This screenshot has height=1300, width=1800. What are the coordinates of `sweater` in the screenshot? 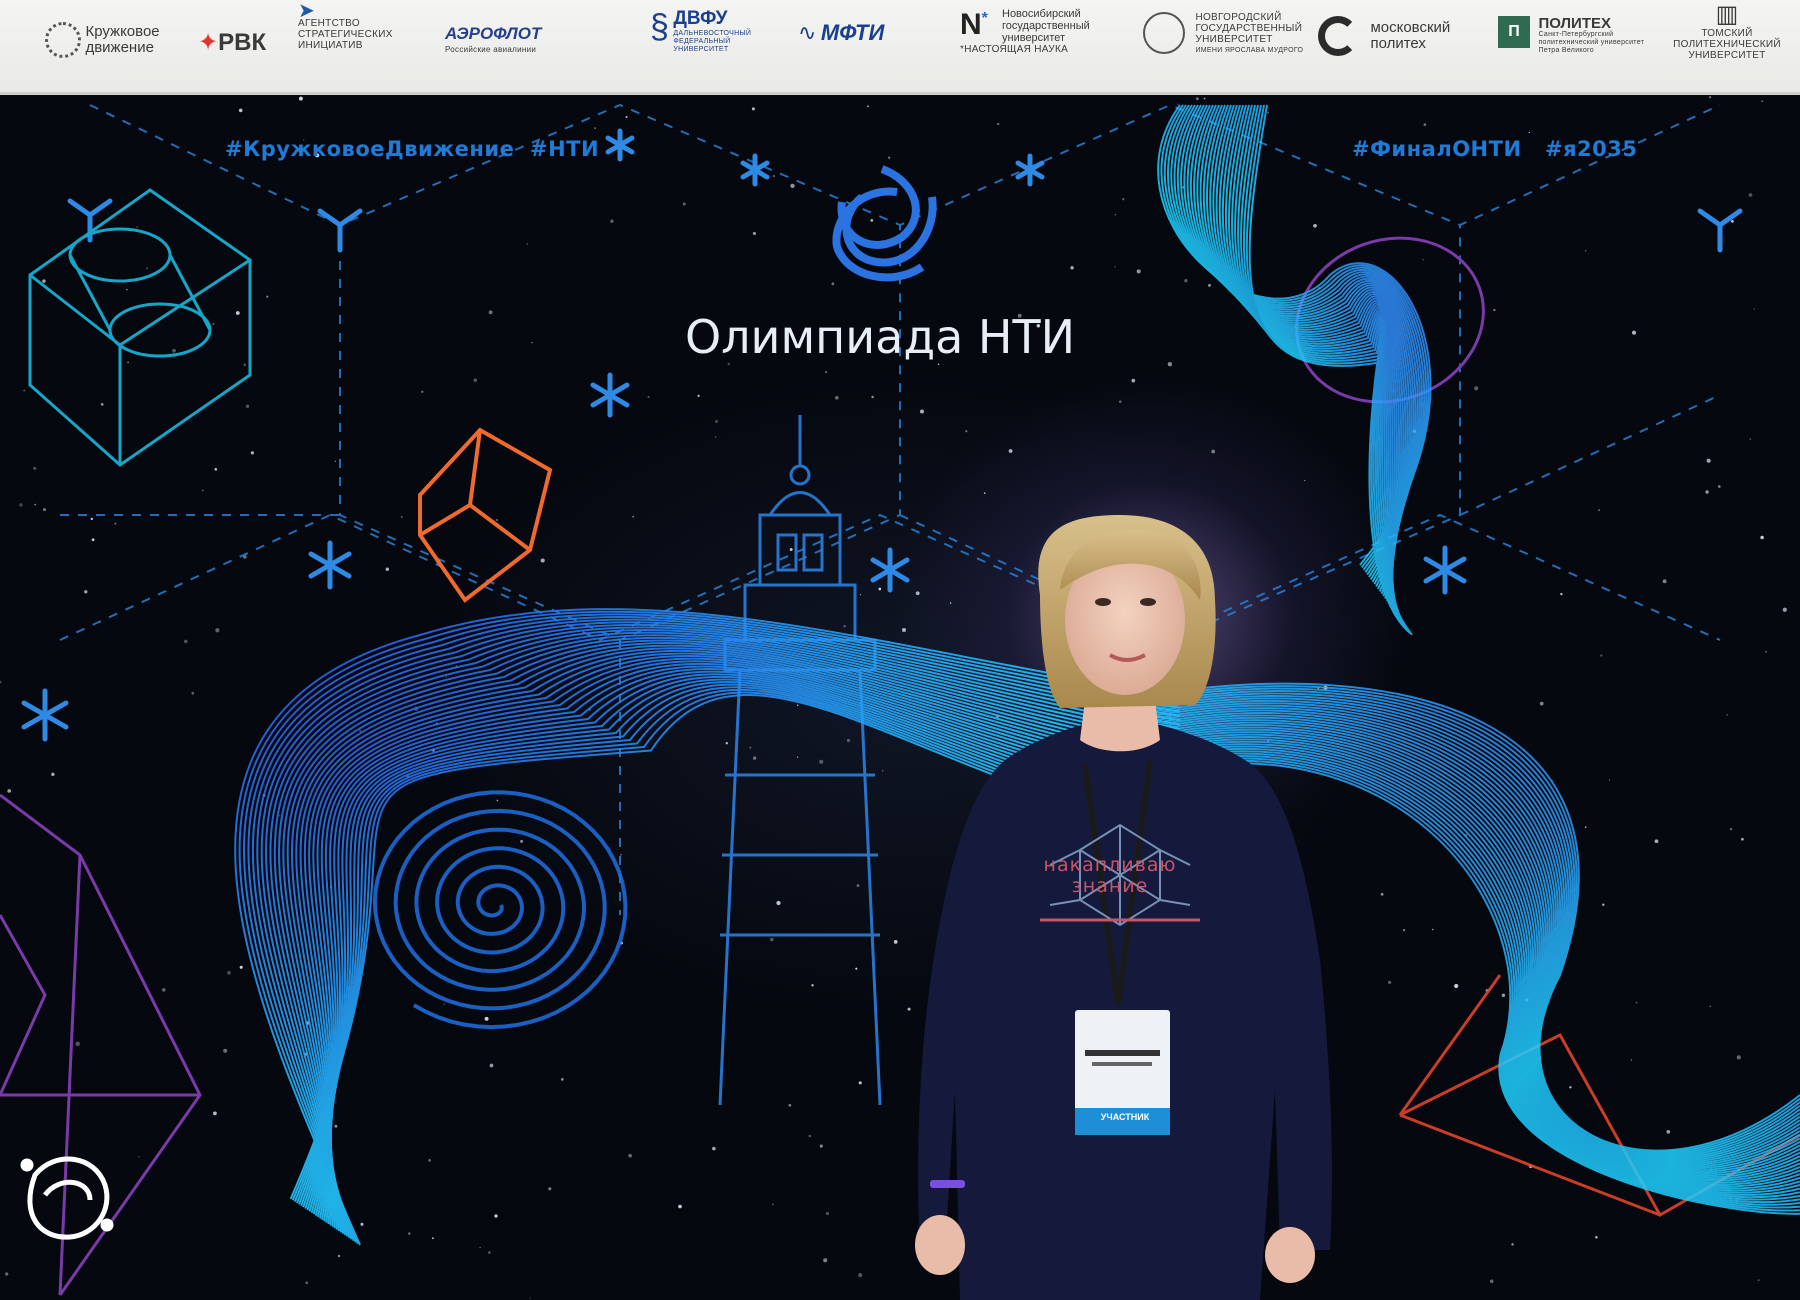 It's located at (1125, 1009).